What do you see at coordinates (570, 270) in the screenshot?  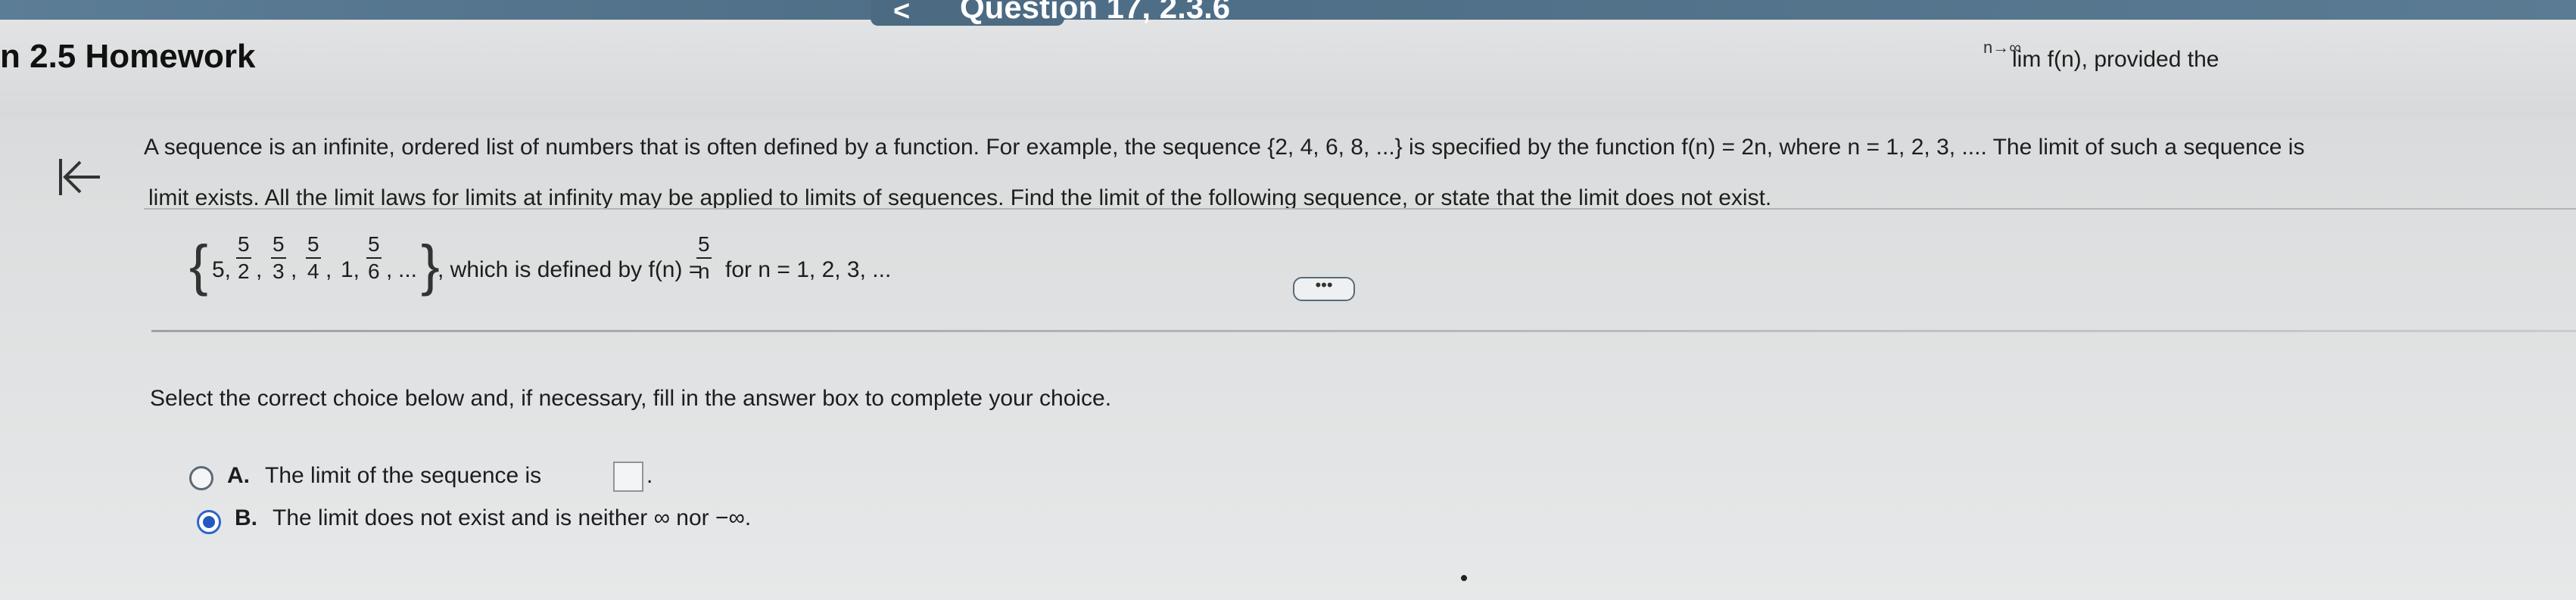 I see `defined-by-text: , which is defined by f(n) =` at bounding box center [570, 270].